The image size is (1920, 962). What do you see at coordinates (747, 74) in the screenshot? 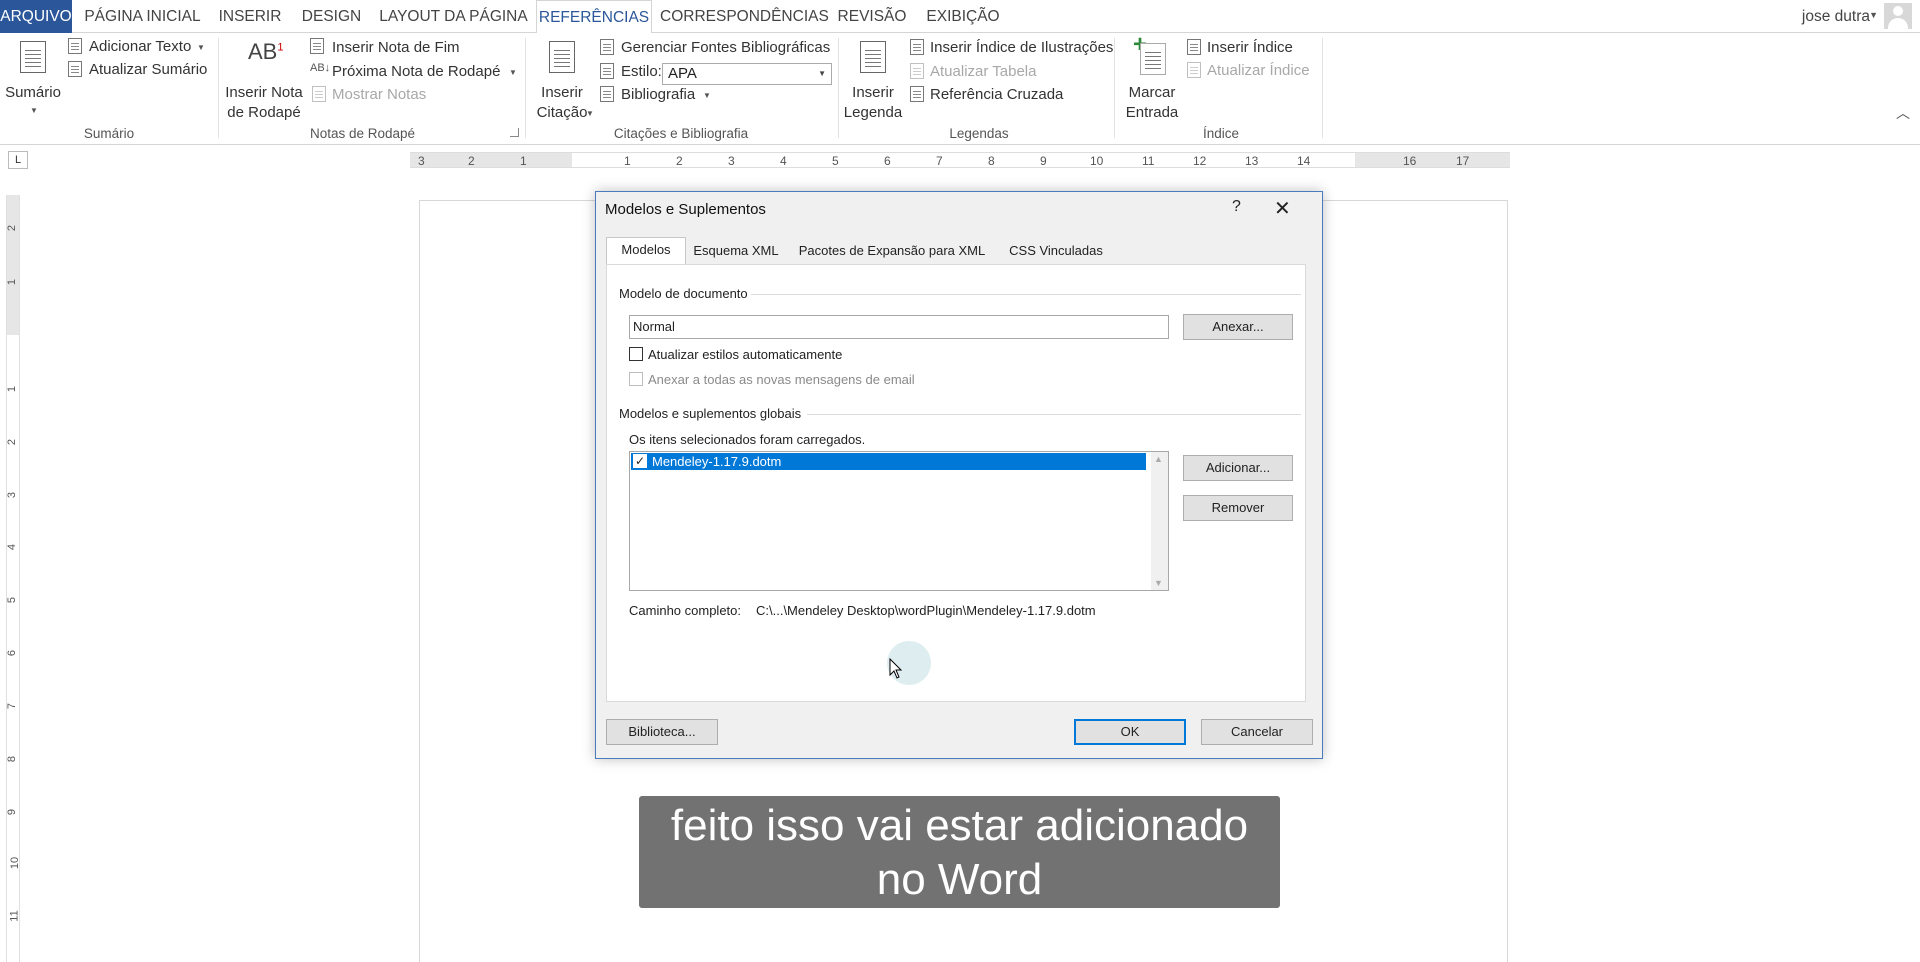
I see `estilo-select: APA ▼` at bounding box center [747, 74].